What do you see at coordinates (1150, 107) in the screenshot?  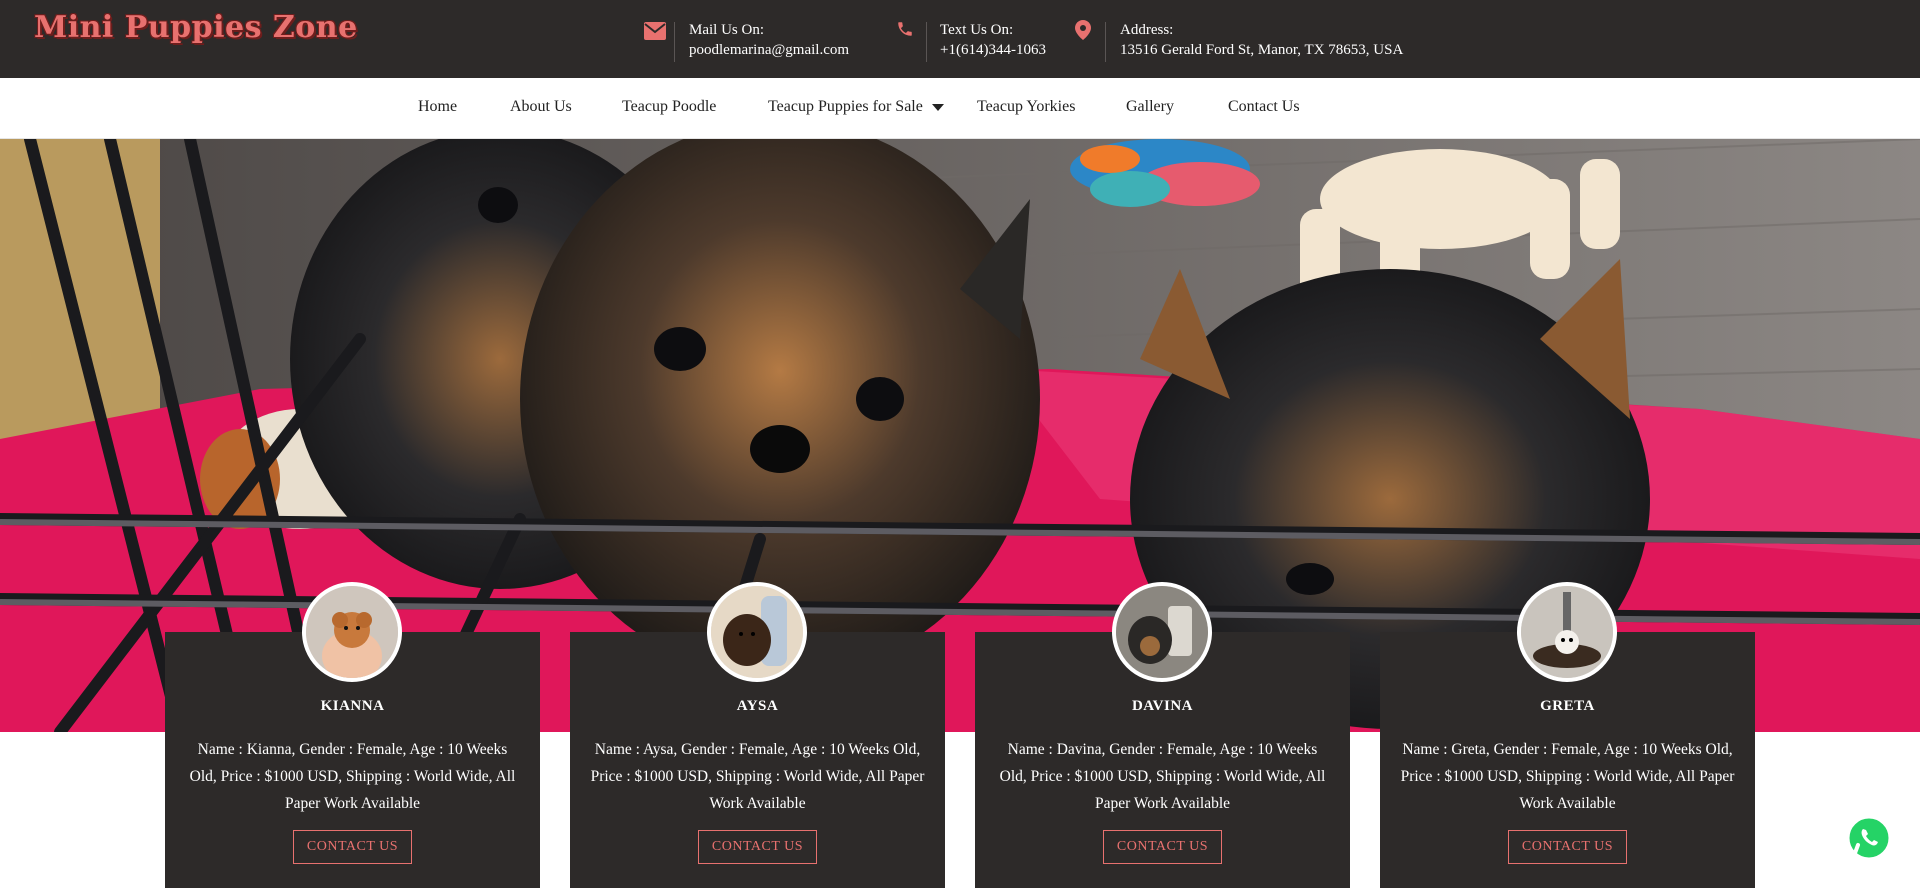 I see `nav-gallery: Gallery` at bounding box center [1150, 107].